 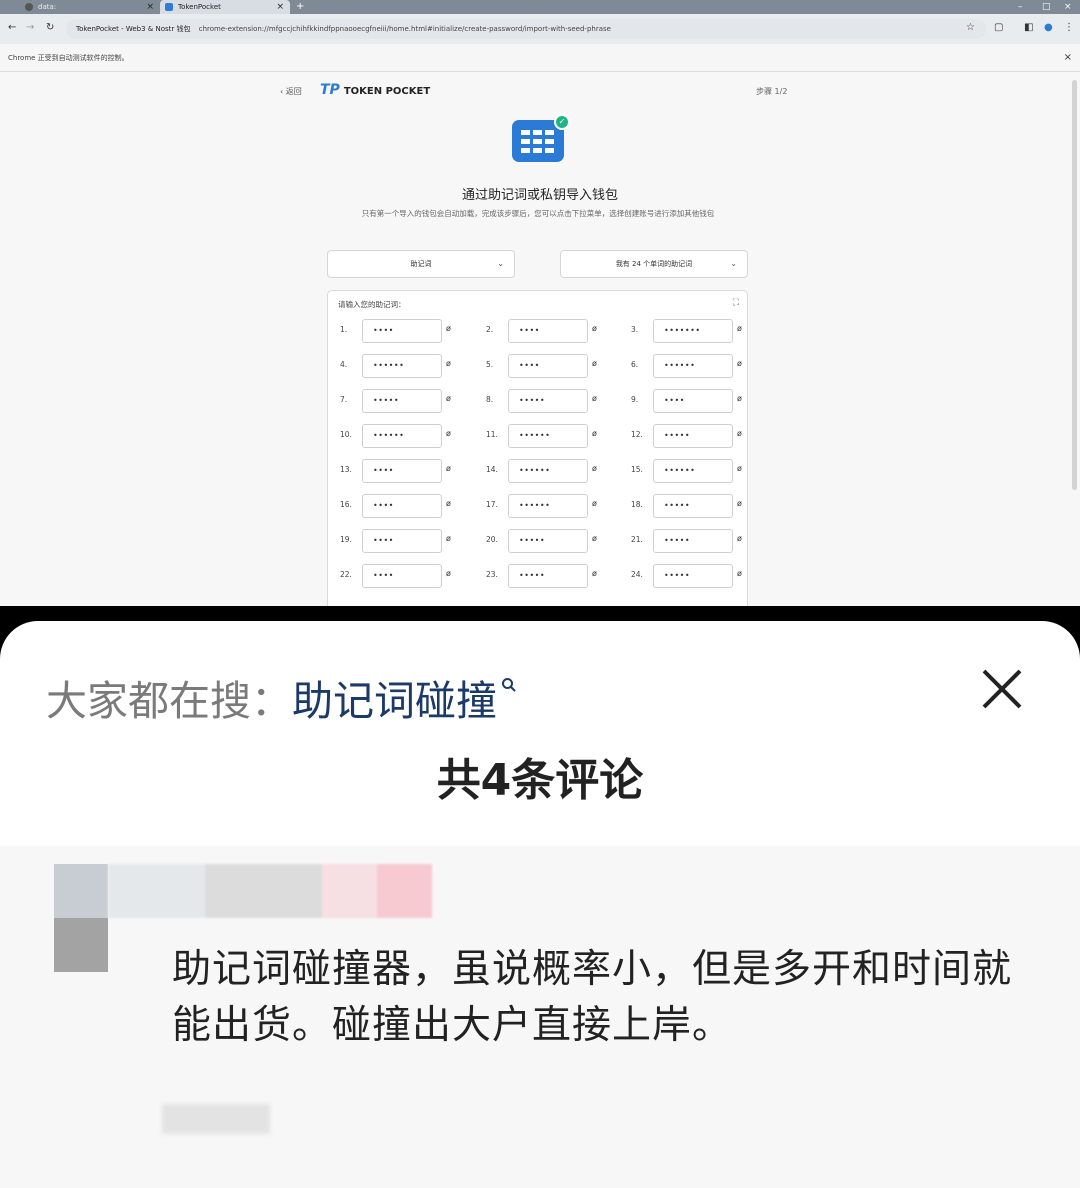 What do you see at coordinates (1068, 58) in the screenshot?
I see `infobar-close-icon: ×` at bounding box center [1068, 58].